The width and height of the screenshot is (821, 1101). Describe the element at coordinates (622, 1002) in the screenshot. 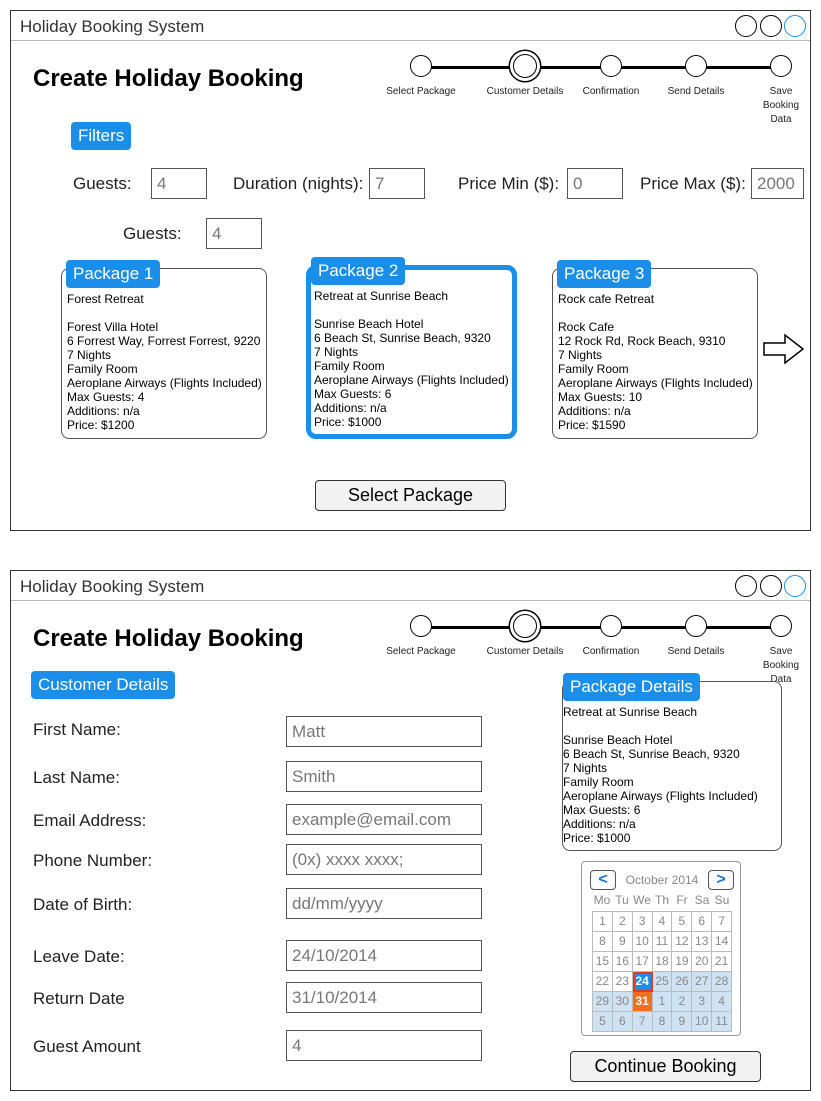

I see `calendar-day: 30` at that location.